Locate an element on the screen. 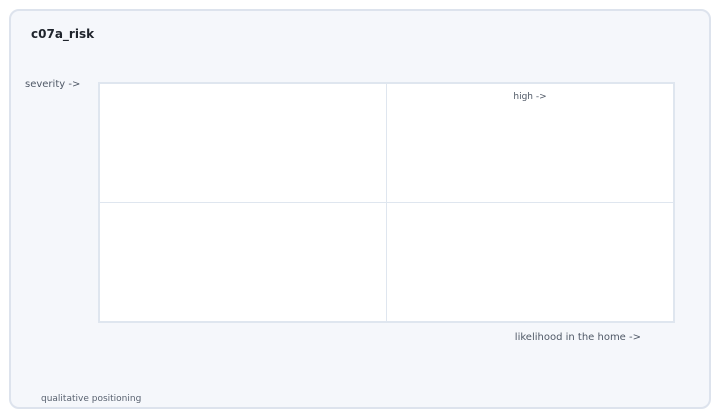 The height and width of the screenshot is (420, 720). footer-note: qualitative positioning is located at coordinates (91, 399).